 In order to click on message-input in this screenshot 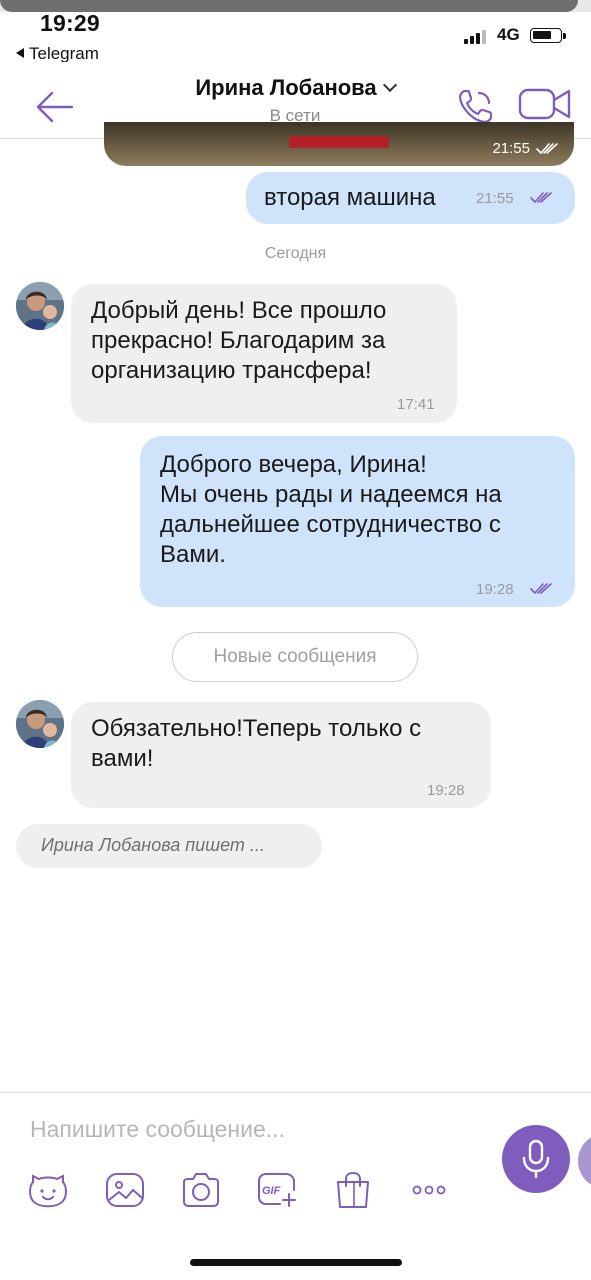, I will do `click(250, 1129)`.